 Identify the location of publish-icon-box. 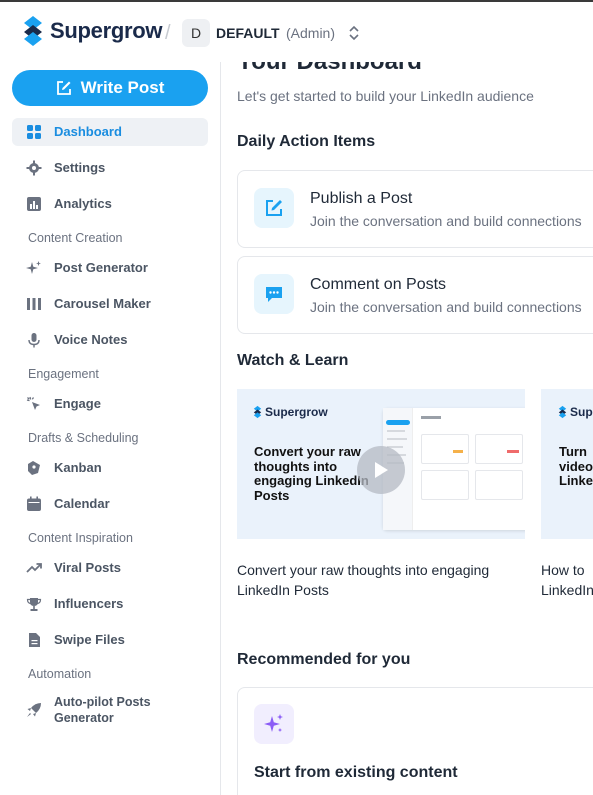
(274, 208).